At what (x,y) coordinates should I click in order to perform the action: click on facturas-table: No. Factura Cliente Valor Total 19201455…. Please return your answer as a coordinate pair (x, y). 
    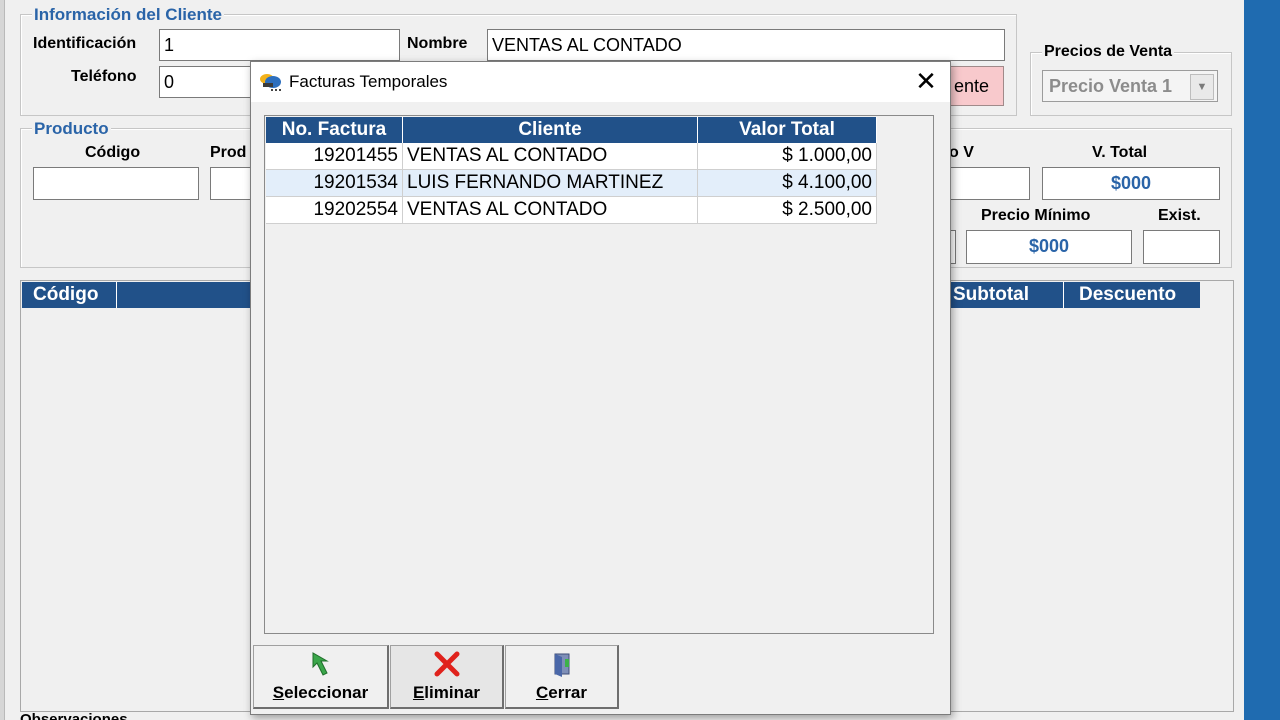
    Looking at the image, I should click on (571, 170).